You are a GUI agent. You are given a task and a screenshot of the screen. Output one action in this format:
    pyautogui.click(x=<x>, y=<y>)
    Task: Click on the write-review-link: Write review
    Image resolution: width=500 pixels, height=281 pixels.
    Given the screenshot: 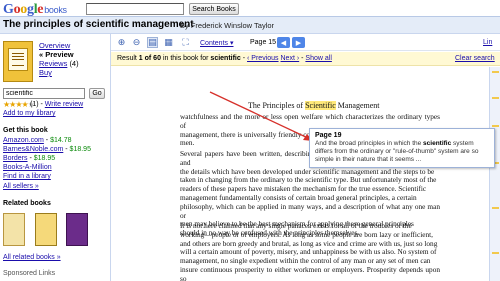 What is the action you would take?
    pyautogui.click(x=64, y=104)
    